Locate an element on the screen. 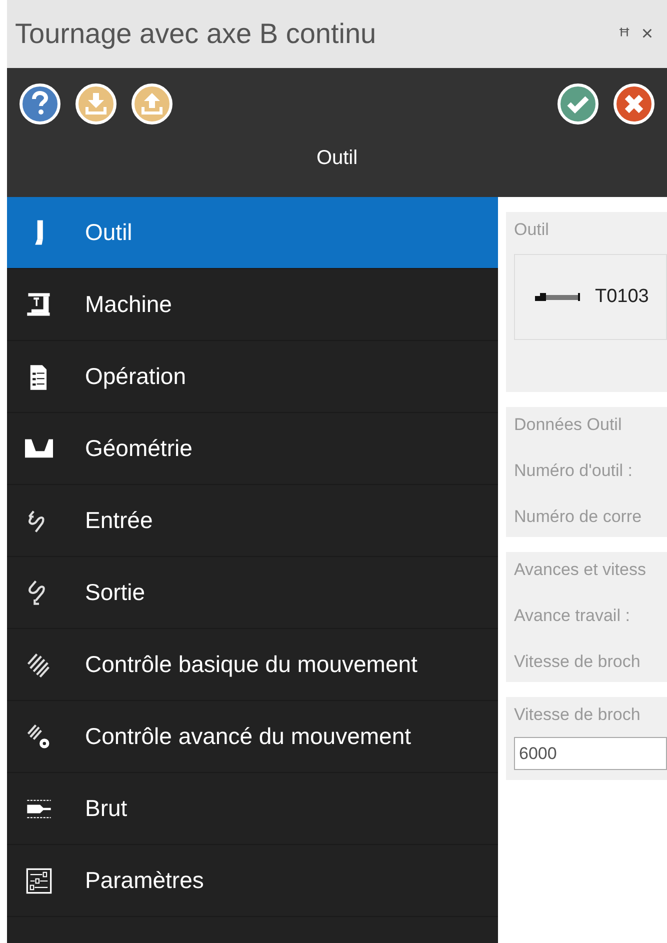 This screenshot has width=667, height=943. upload-icon is located at coordinates (152, 104).